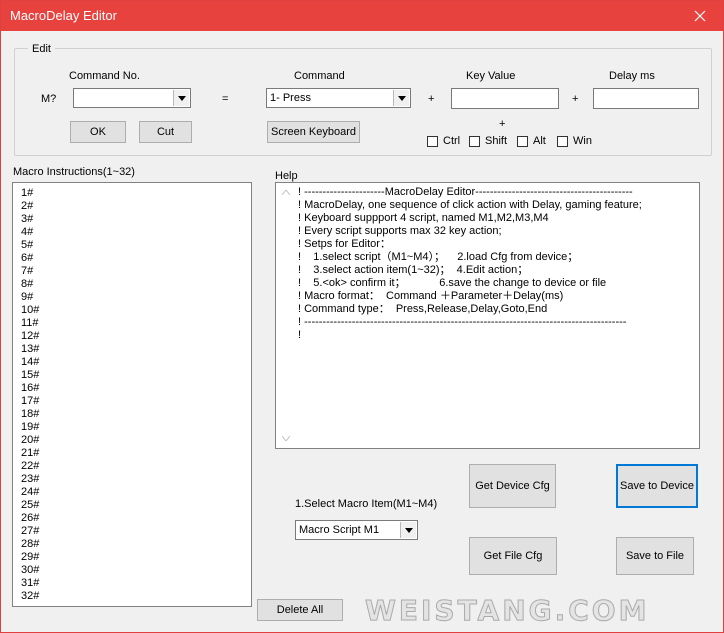  I want to click on list-item: 9#, so click(132, 297).